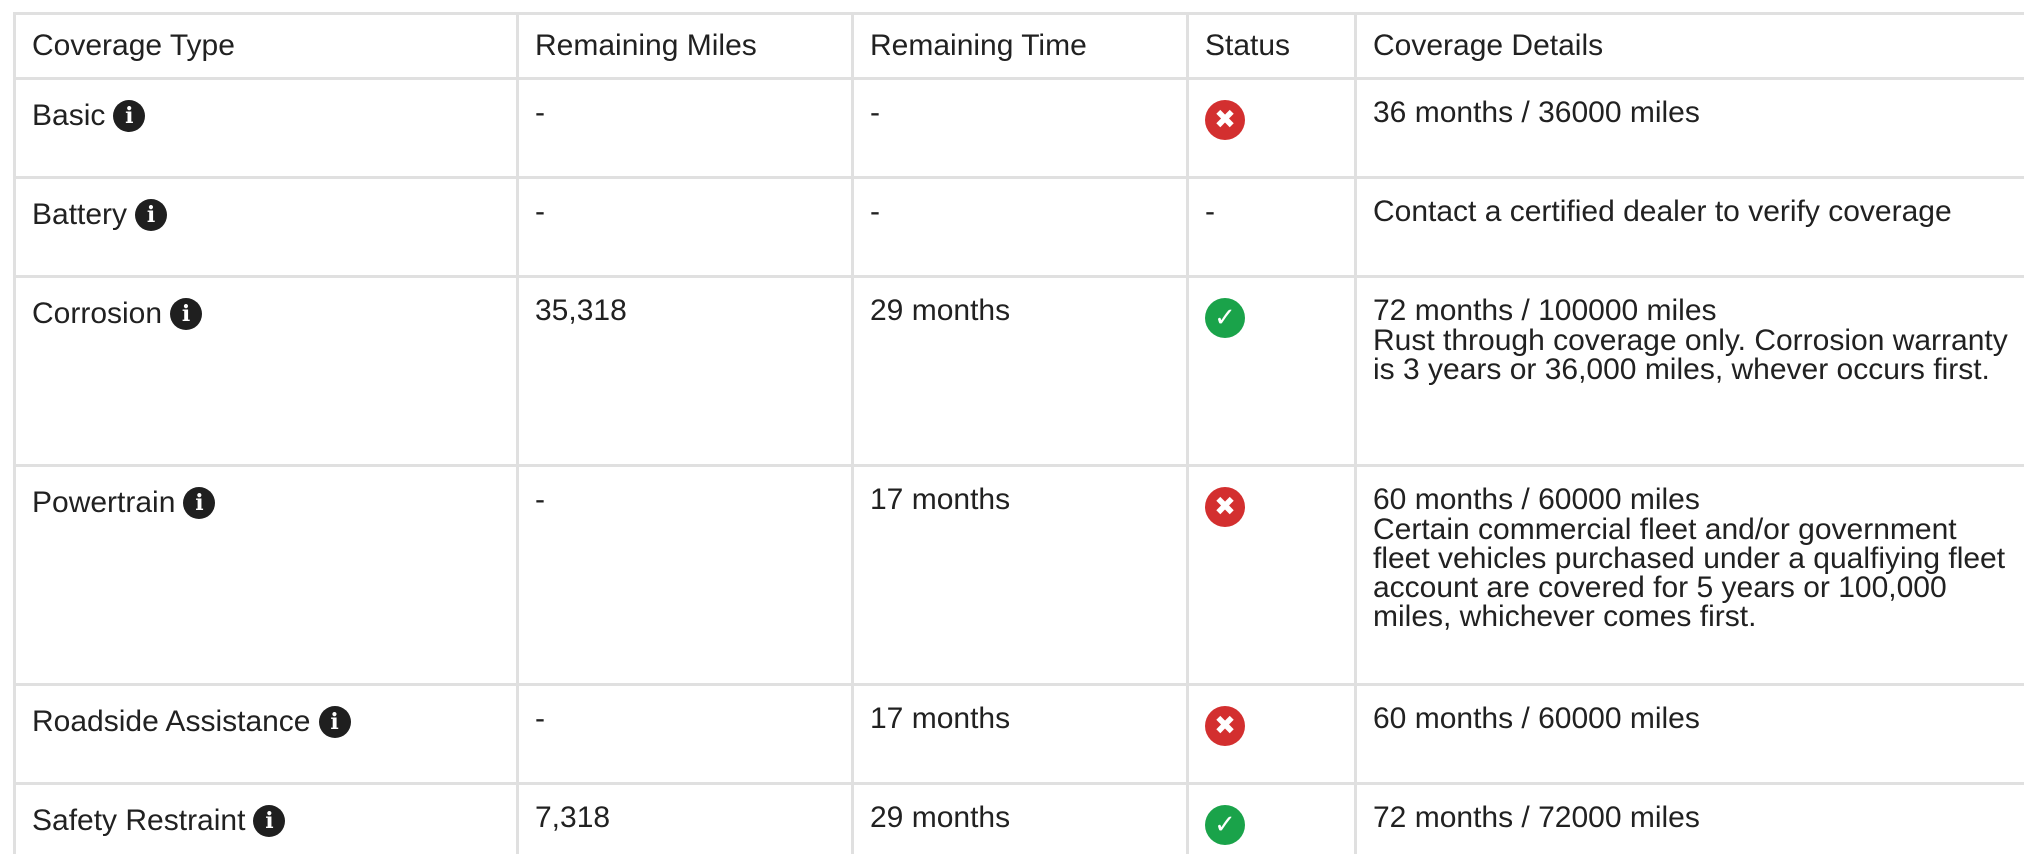 Image resolution: width=2037 pixels, height=854 pixels. I want to click on coverage-type-label: Safety Restraint, so click(139, 820).